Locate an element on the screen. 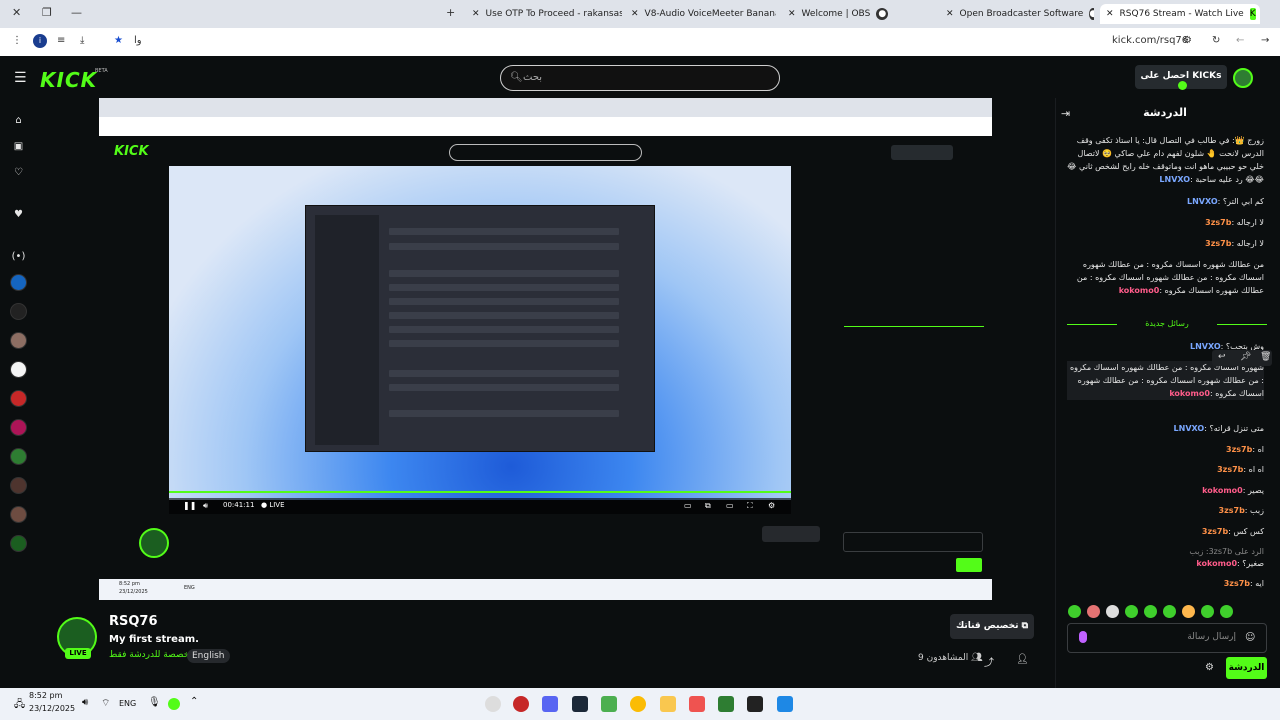  live-channels-icon: (•) is located at coordinates (18, 256).